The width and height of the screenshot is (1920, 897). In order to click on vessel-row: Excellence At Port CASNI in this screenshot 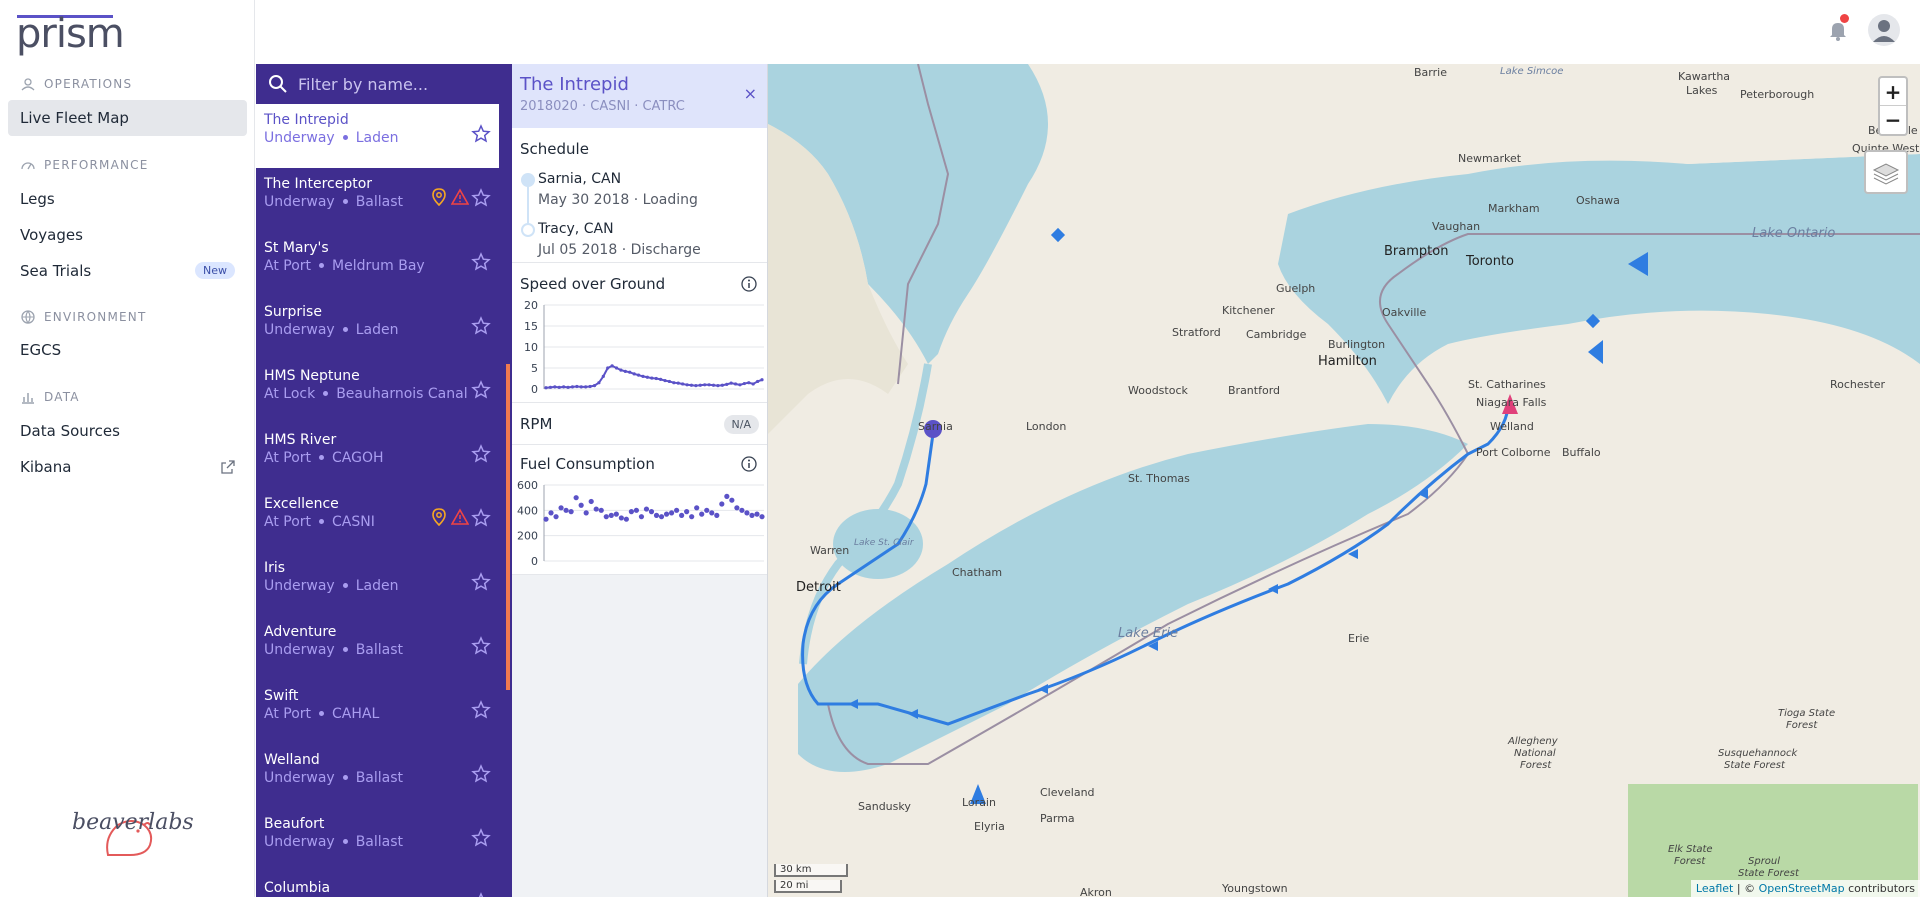, I will do `click(377, 520)`.